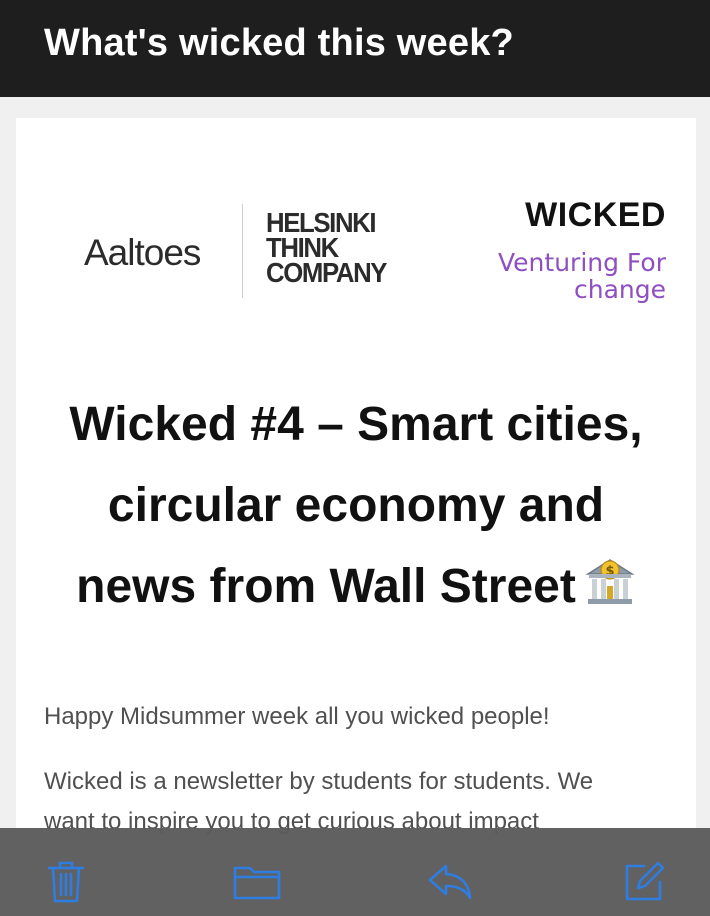  I want to click on compose-icon, so click(644, 882).